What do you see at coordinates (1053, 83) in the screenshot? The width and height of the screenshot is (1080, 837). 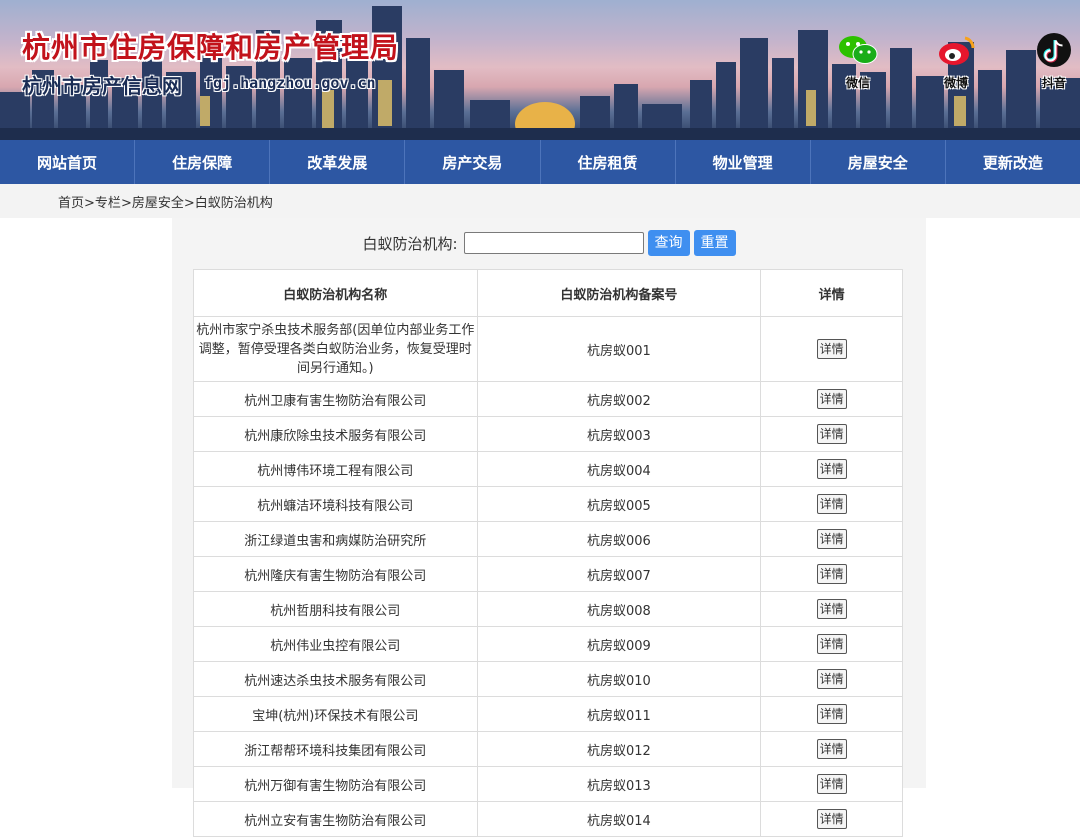 I see `douyin-label: 抖音` at bounding box center [1053, 83].